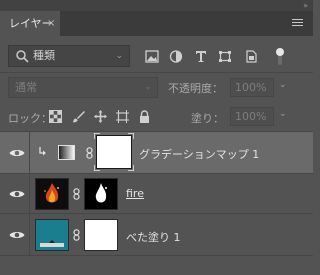 Image resolution: width=320 pixels, height=275 pixels. I want to click on lock-transparent-icon, so click(55, 116).